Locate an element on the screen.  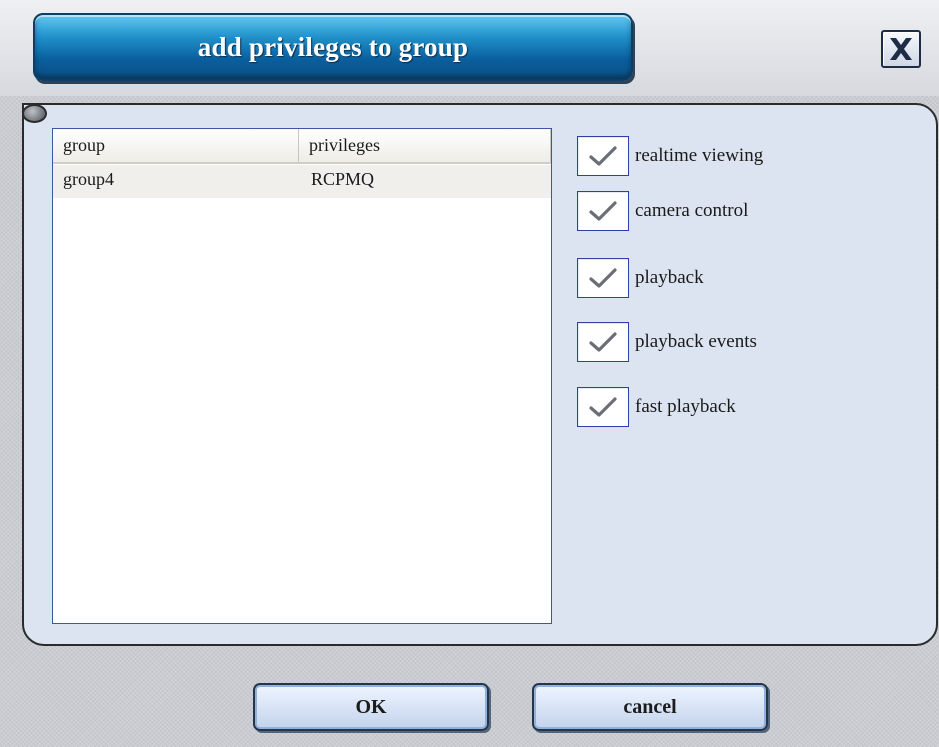
list-header: group privileges is located at coordinates (302, 146).